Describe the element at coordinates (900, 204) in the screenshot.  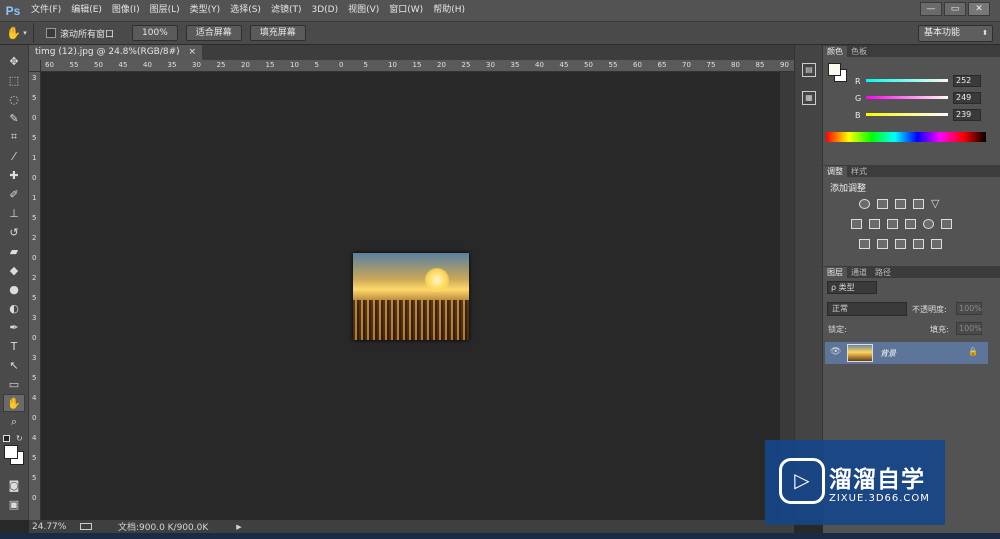
I see `curves-icon` at that location.